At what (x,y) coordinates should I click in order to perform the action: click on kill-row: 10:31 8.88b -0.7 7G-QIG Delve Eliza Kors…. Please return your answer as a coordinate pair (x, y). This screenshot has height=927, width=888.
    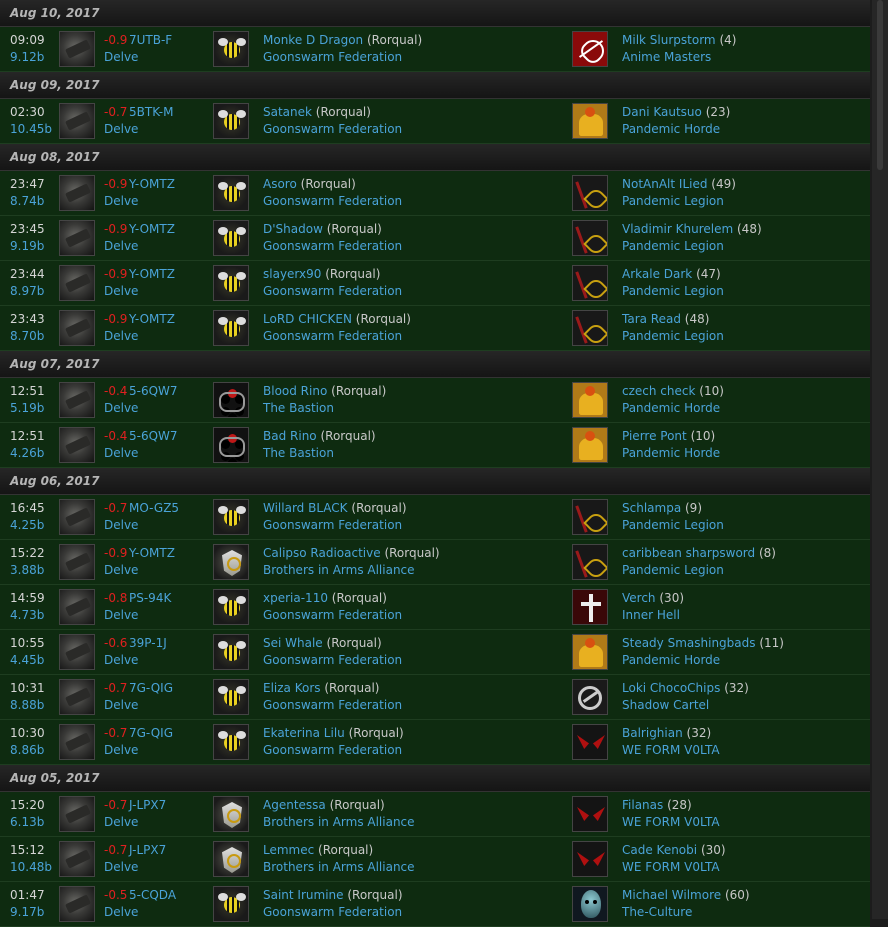
    Looking at the image, I should click on (435, 697).